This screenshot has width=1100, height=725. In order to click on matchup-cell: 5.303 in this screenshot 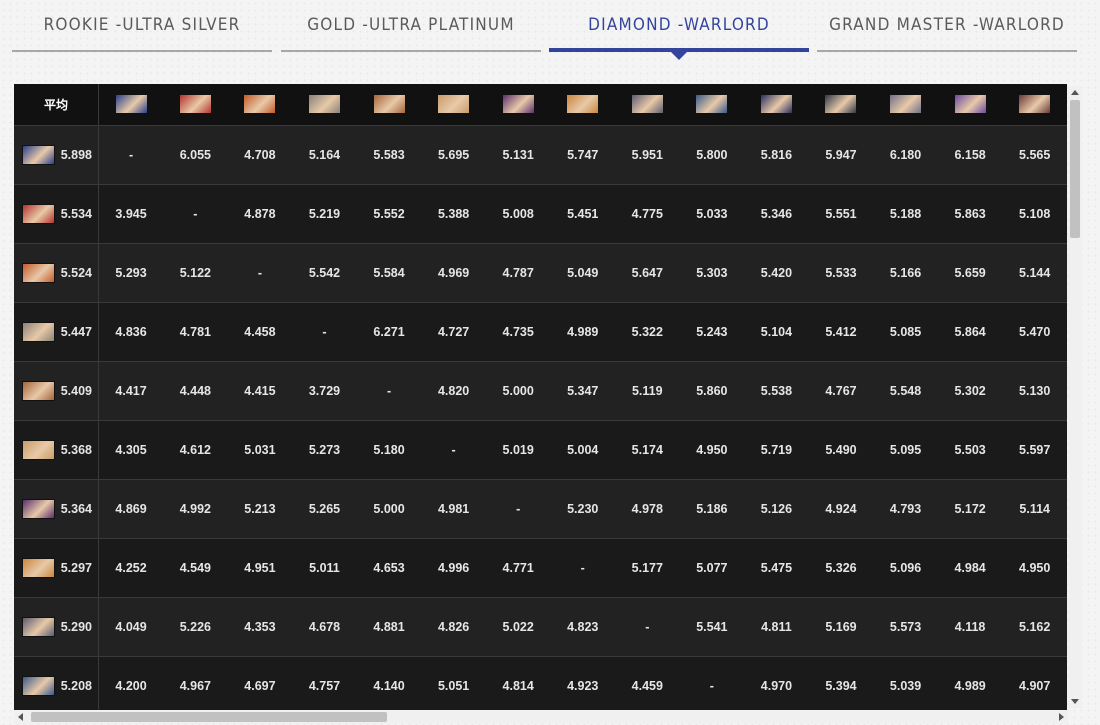, I will do `click(712, 273)`.